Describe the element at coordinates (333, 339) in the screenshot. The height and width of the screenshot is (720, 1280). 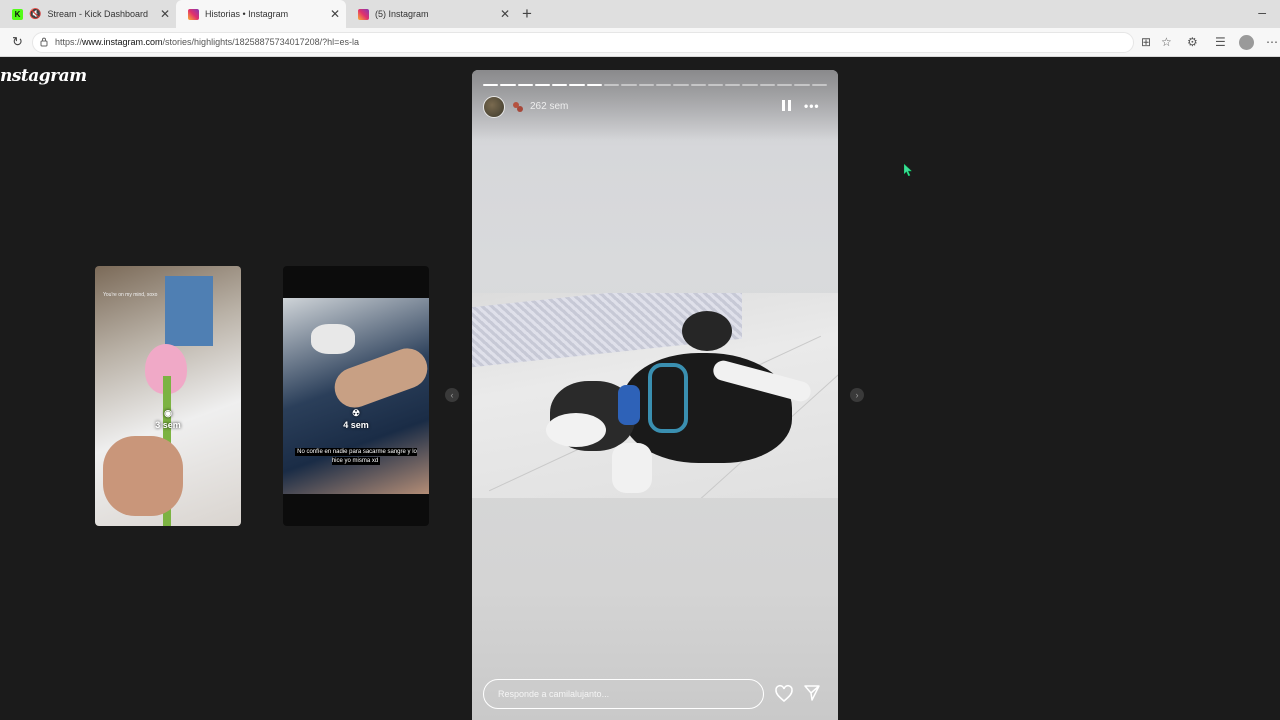
I see `face-mask-image` at that location.